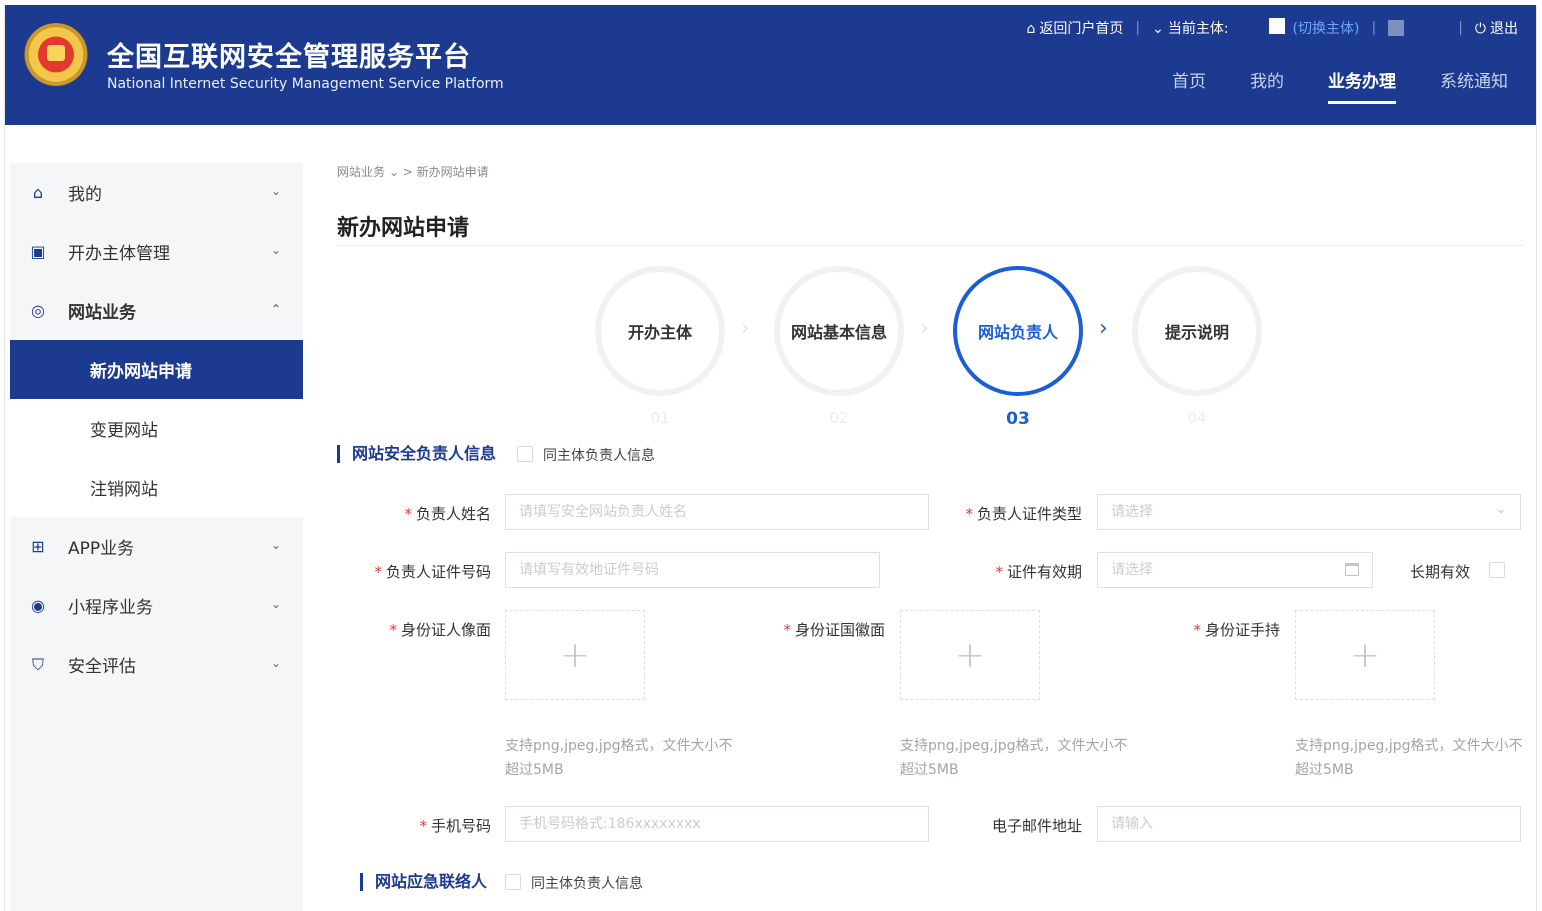 This screenshot has width=1542, height=911. Describe the element at coordinates (38, 605) in the screenshot. I see `compass-icon: ◉` at that location.